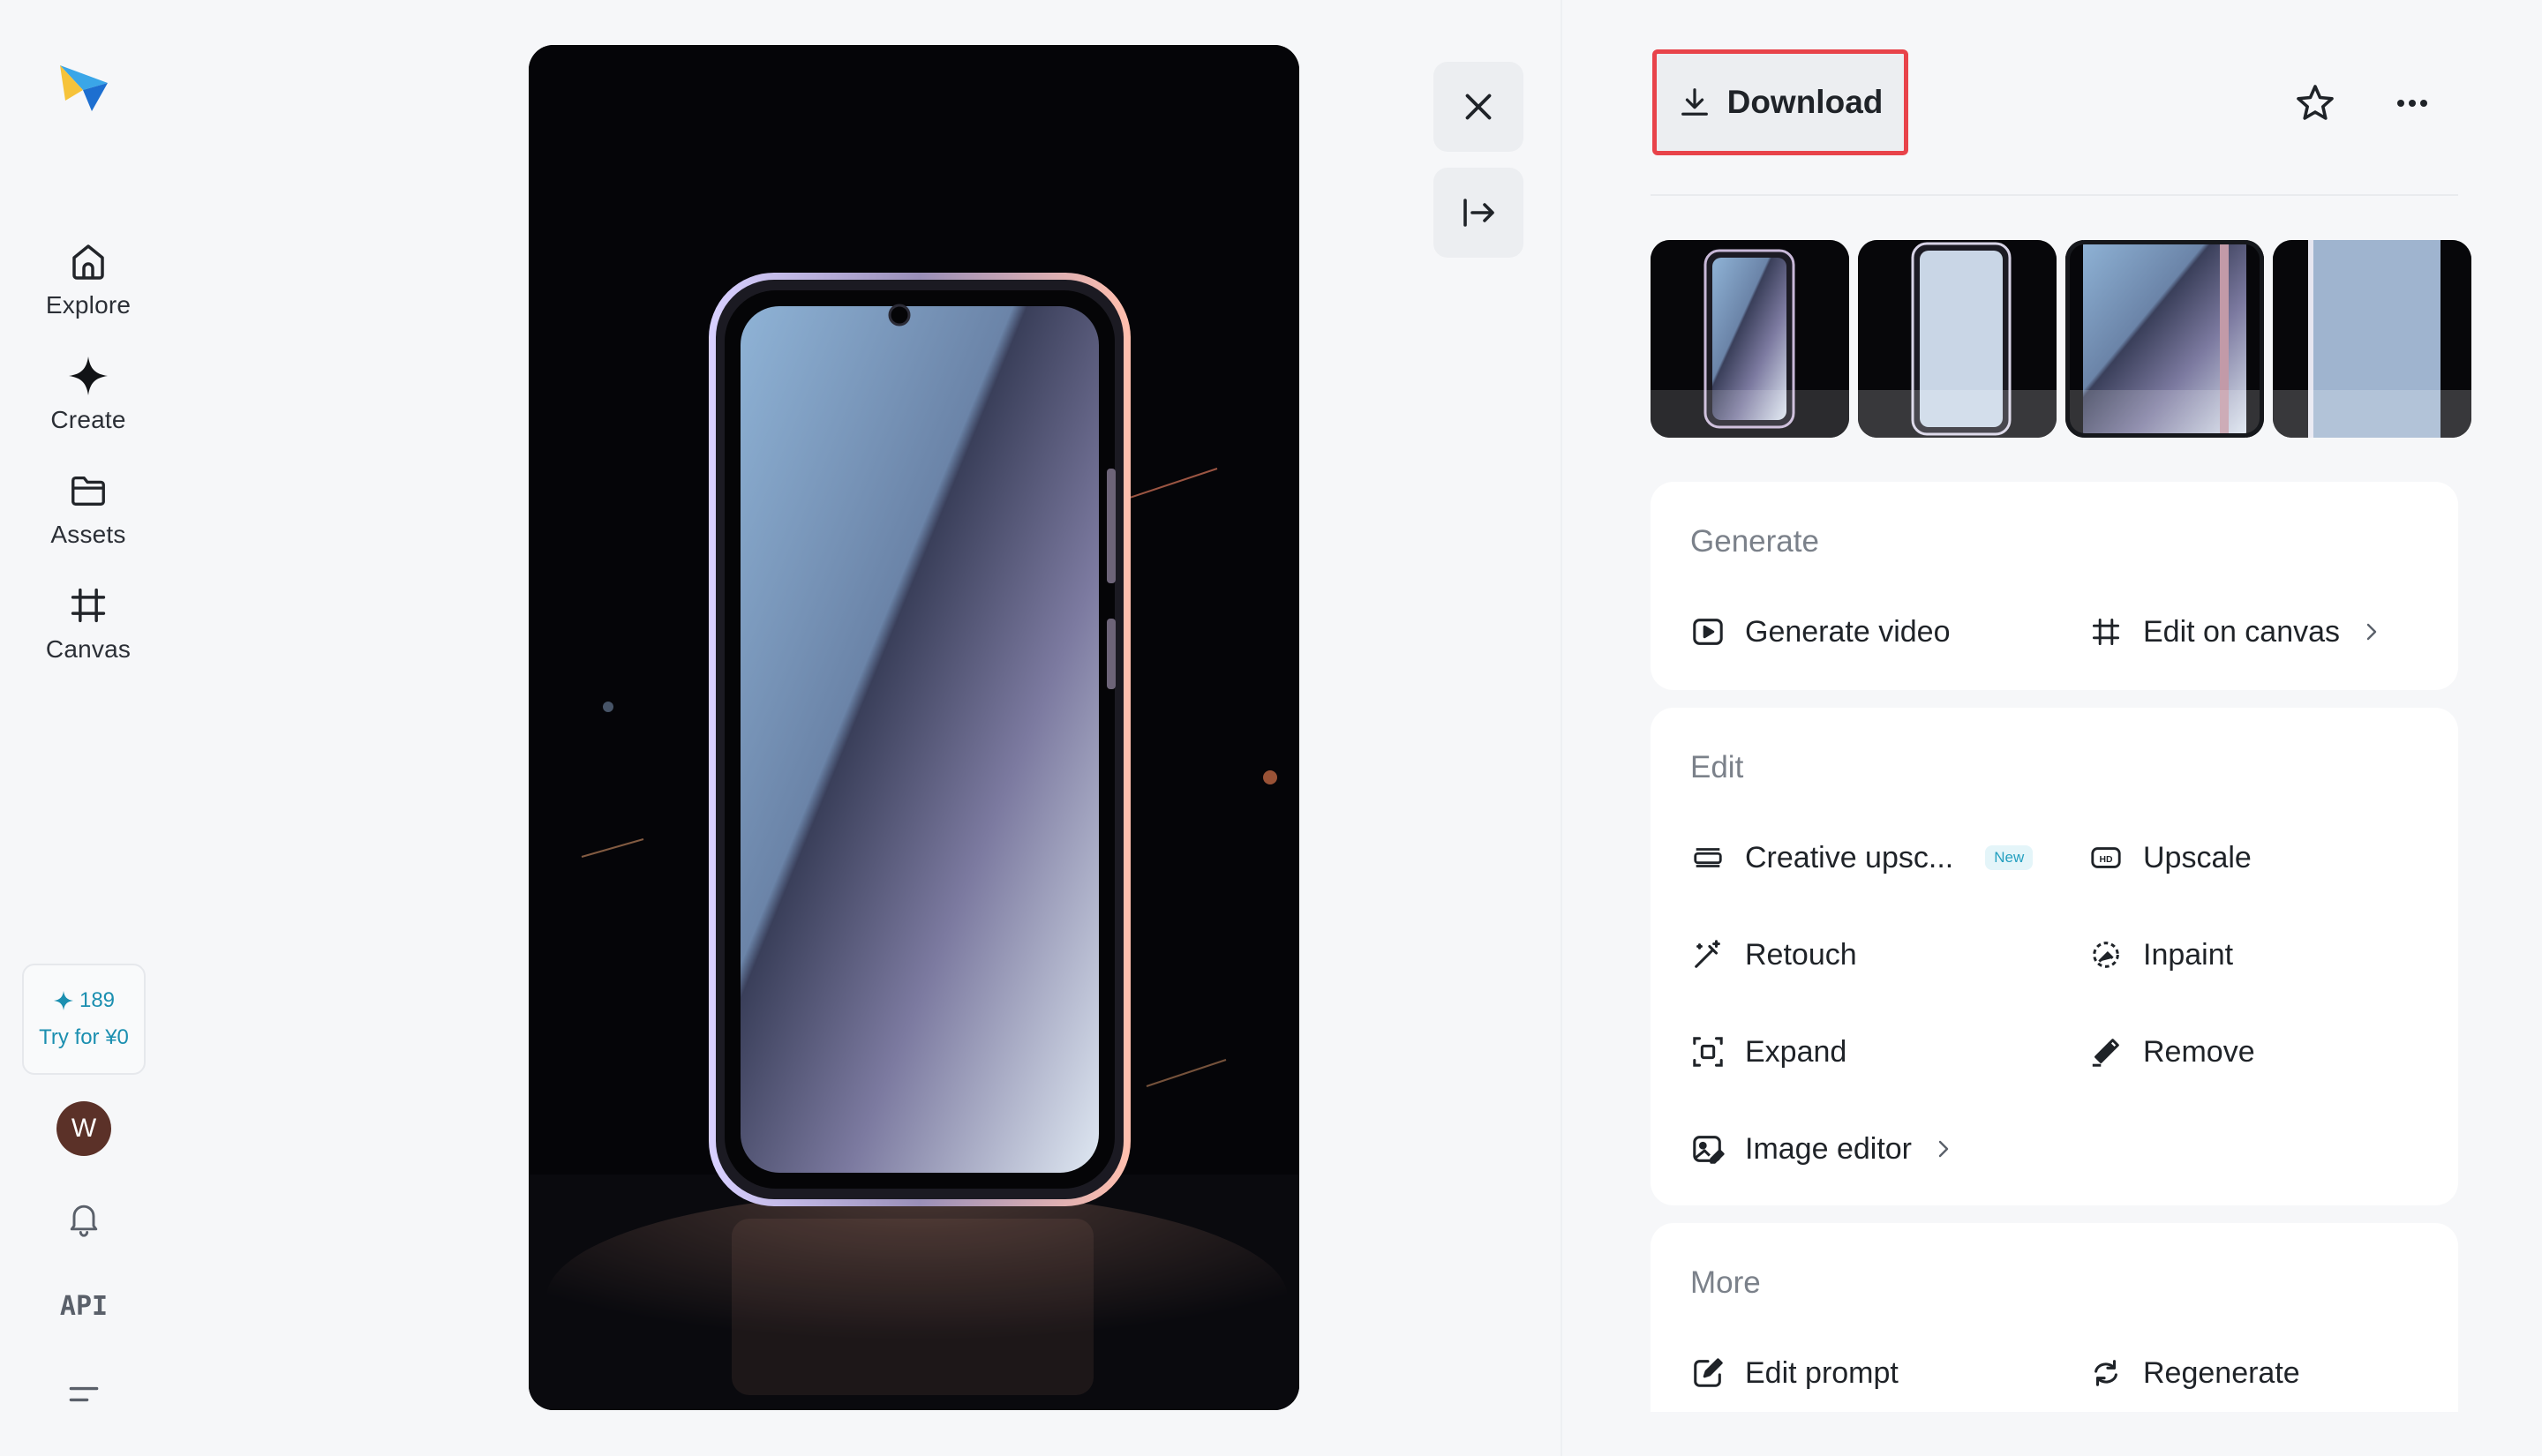 This screenshot has height=1456, width=2542. What do you see at coordinates (89, 286) in the screenshot?
I see `sidebar-item-explore: Explore` at bounding box center [89, 286].